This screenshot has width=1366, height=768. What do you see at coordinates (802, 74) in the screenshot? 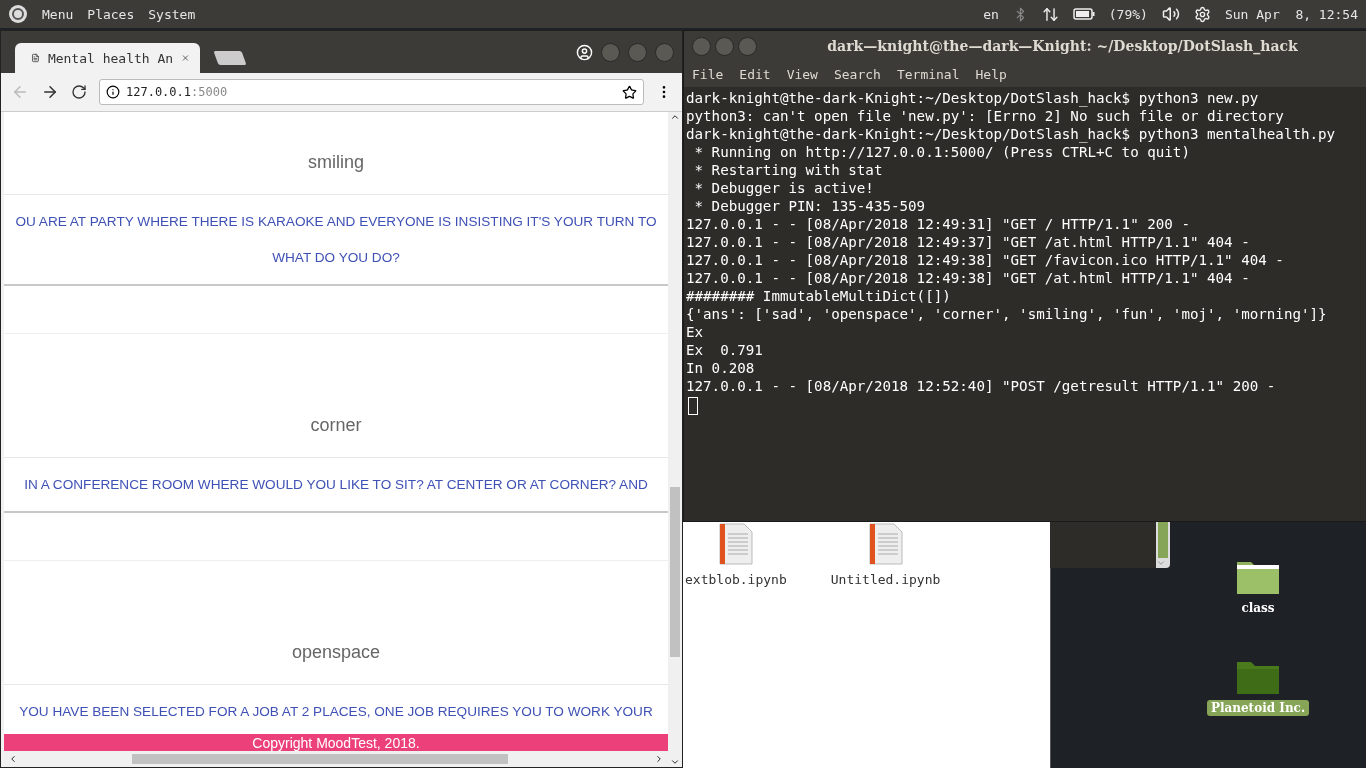
I see `menu-item: View` at bounding box center [802, 74].